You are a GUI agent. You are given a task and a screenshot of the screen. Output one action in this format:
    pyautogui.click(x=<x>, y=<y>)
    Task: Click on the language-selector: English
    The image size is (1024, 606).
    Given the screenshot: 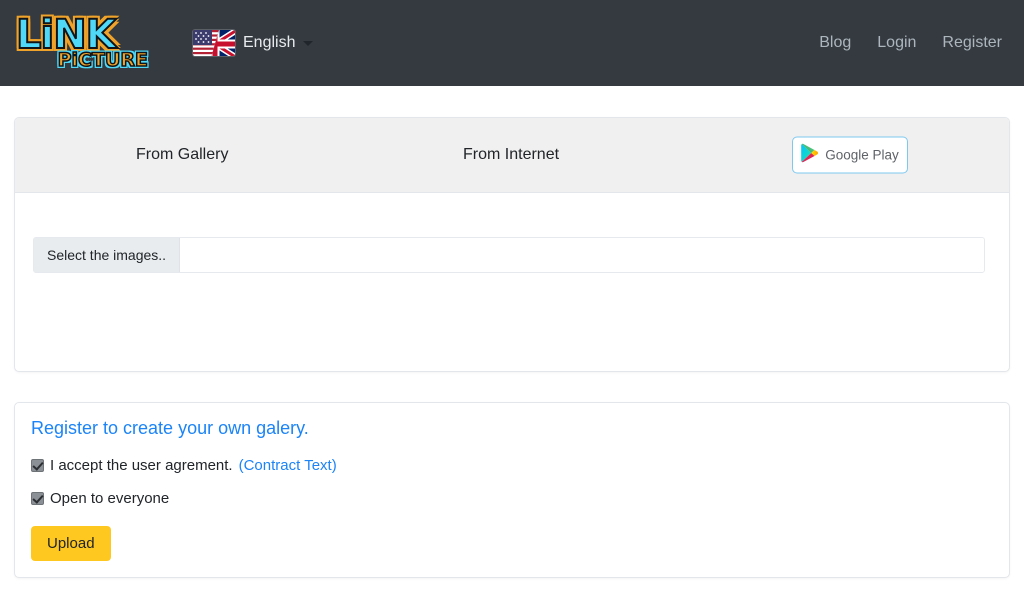 What is the action you would take?
    pyautogui.click(x=253, y=43)
    